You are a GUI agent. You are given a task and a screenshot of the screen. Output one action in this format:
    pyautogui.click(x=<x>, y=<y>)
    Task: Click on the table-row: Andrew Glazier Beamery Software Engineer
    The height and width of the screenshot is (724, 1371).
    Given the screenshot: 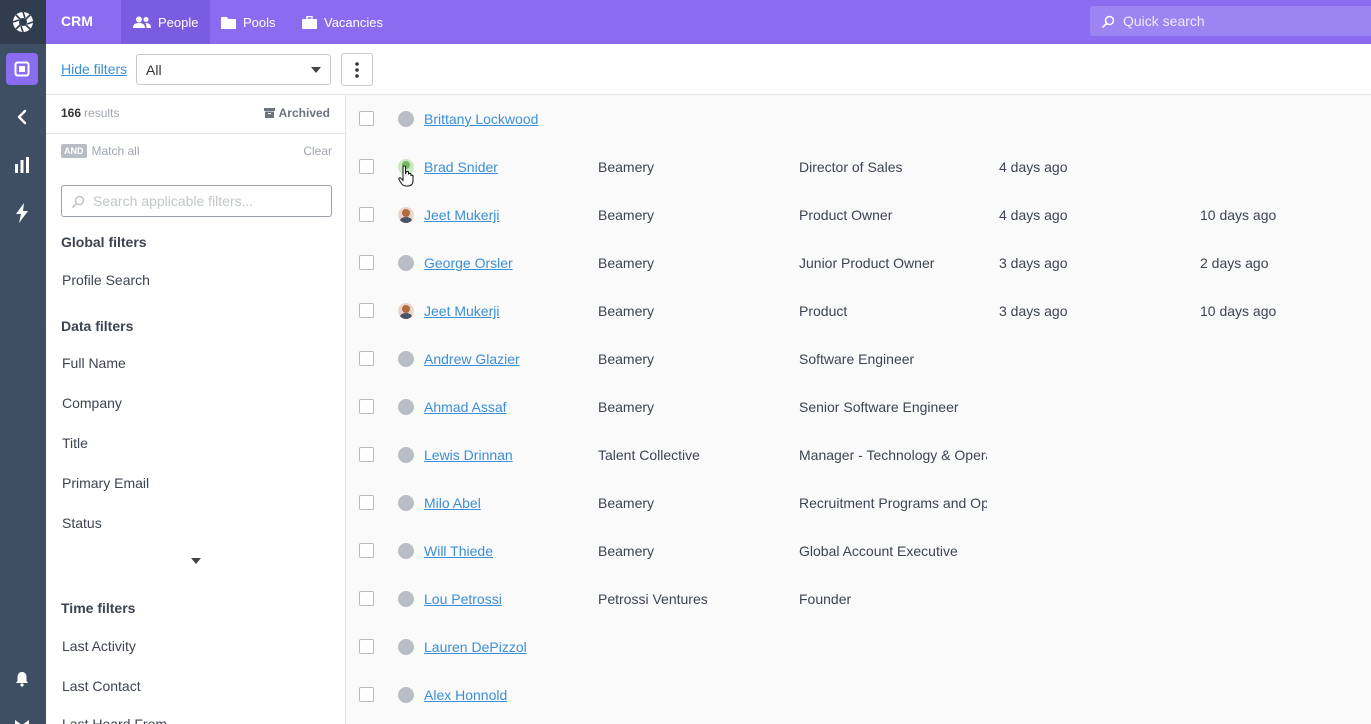 What is the action you would take?
    pyautogui.click(x=858, y=359)
    